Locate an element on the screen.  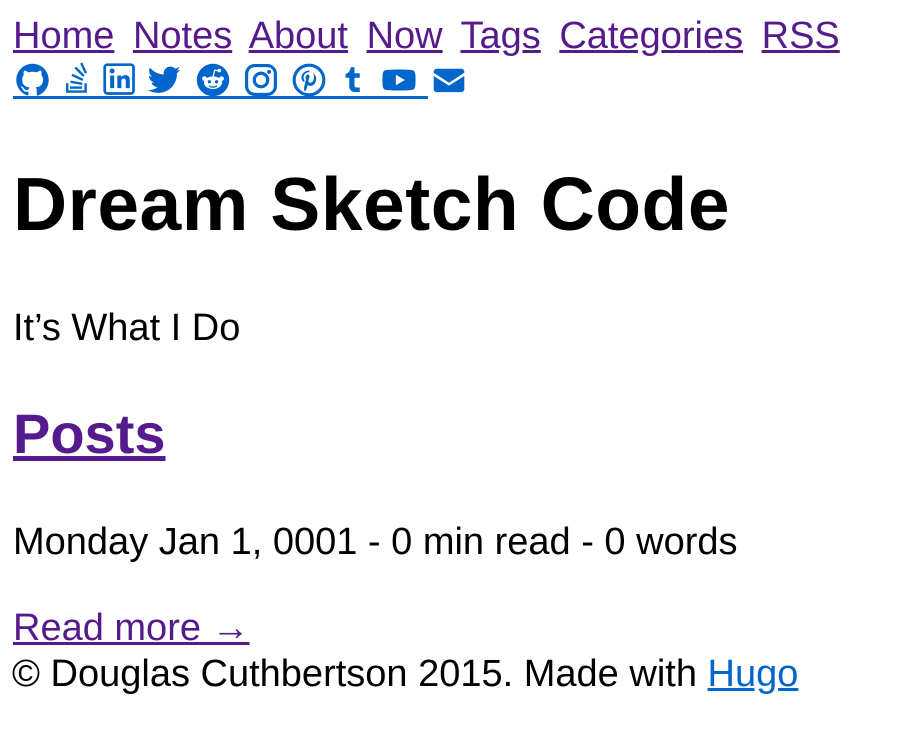
nav-categories-link: Categories is located at coordinates (651, 36).